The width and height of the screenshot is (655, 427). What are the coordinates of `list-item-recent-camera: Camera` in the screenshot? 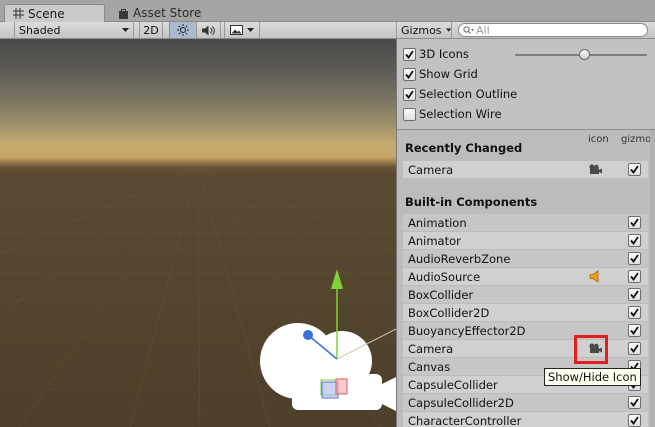 It's located at (525, 169).